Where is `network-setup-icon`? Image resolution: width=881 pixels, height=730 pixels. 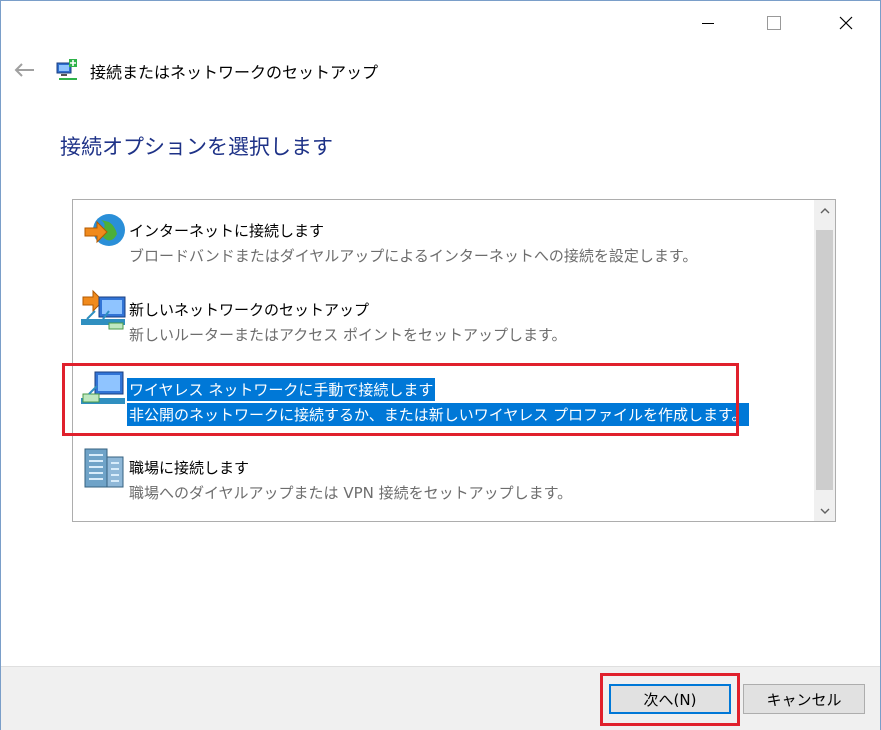
network-setup-icon is located at coordinates (66, 69).